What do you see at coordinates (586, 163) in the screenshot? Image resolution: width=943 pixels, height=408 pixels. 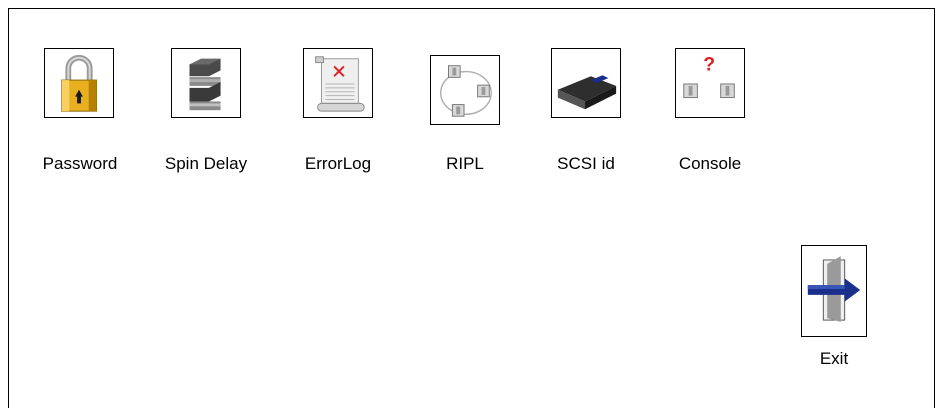 I see `scsi-id-label: SCSI id` at bounding box center [586, 163].